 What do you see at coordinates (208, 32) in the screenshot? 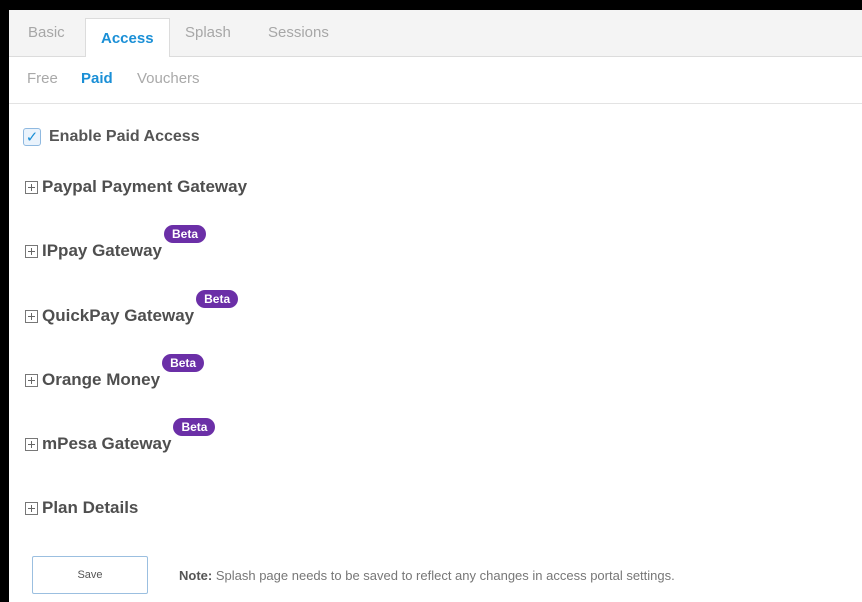
I see `tab-splash: Splash` at bounding box center [208, 32].